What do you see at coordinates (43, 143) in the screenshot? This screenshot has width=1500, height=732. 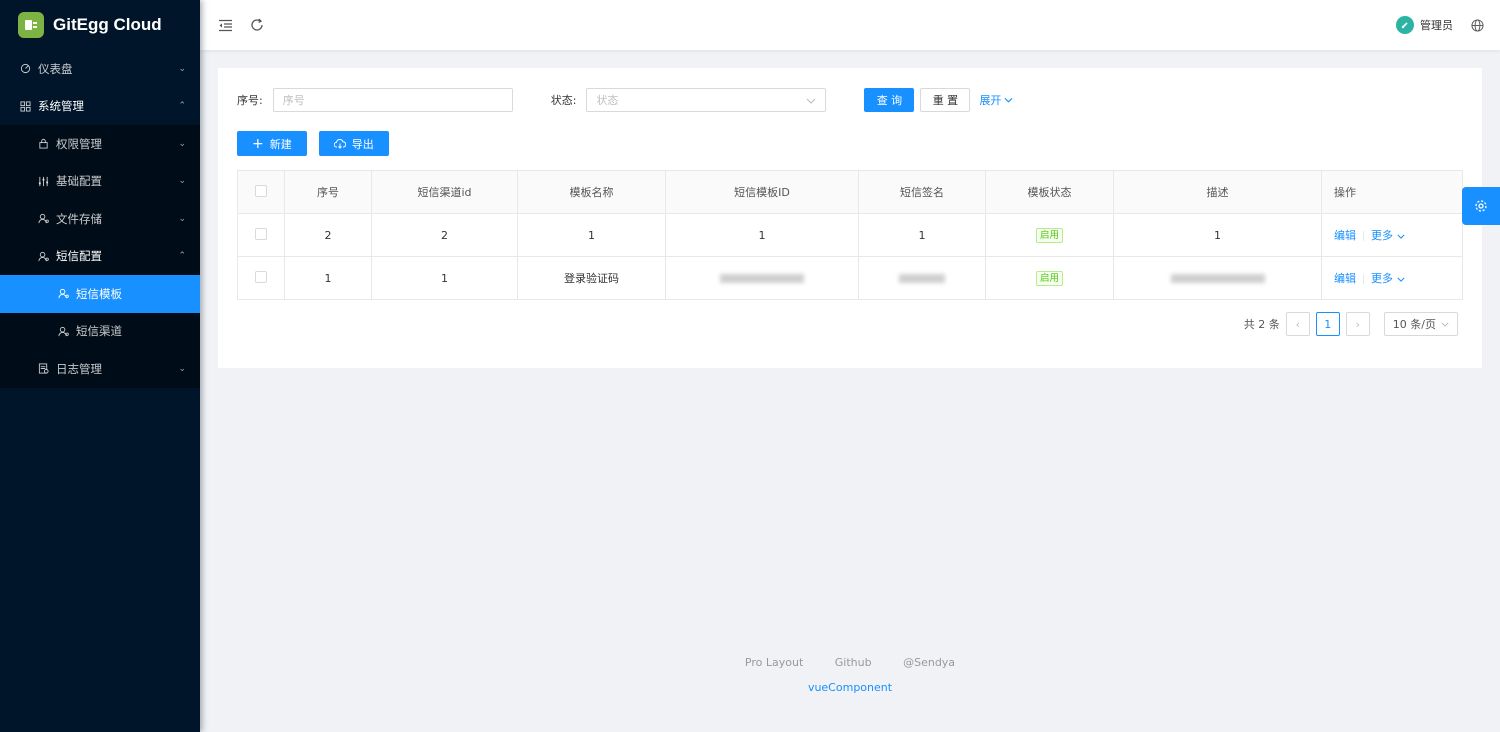 I see `lock-icon` at bounding box center [43, 143].